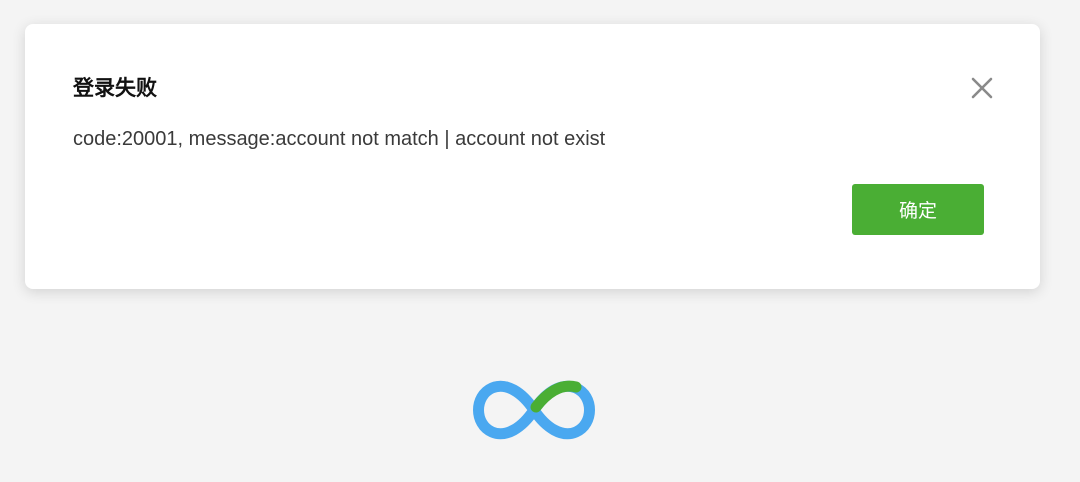  What do you see at coordinates (115, 88) in the screenshot?
I see `dialog-title: 登录失败` at bounding box center [115, 88].